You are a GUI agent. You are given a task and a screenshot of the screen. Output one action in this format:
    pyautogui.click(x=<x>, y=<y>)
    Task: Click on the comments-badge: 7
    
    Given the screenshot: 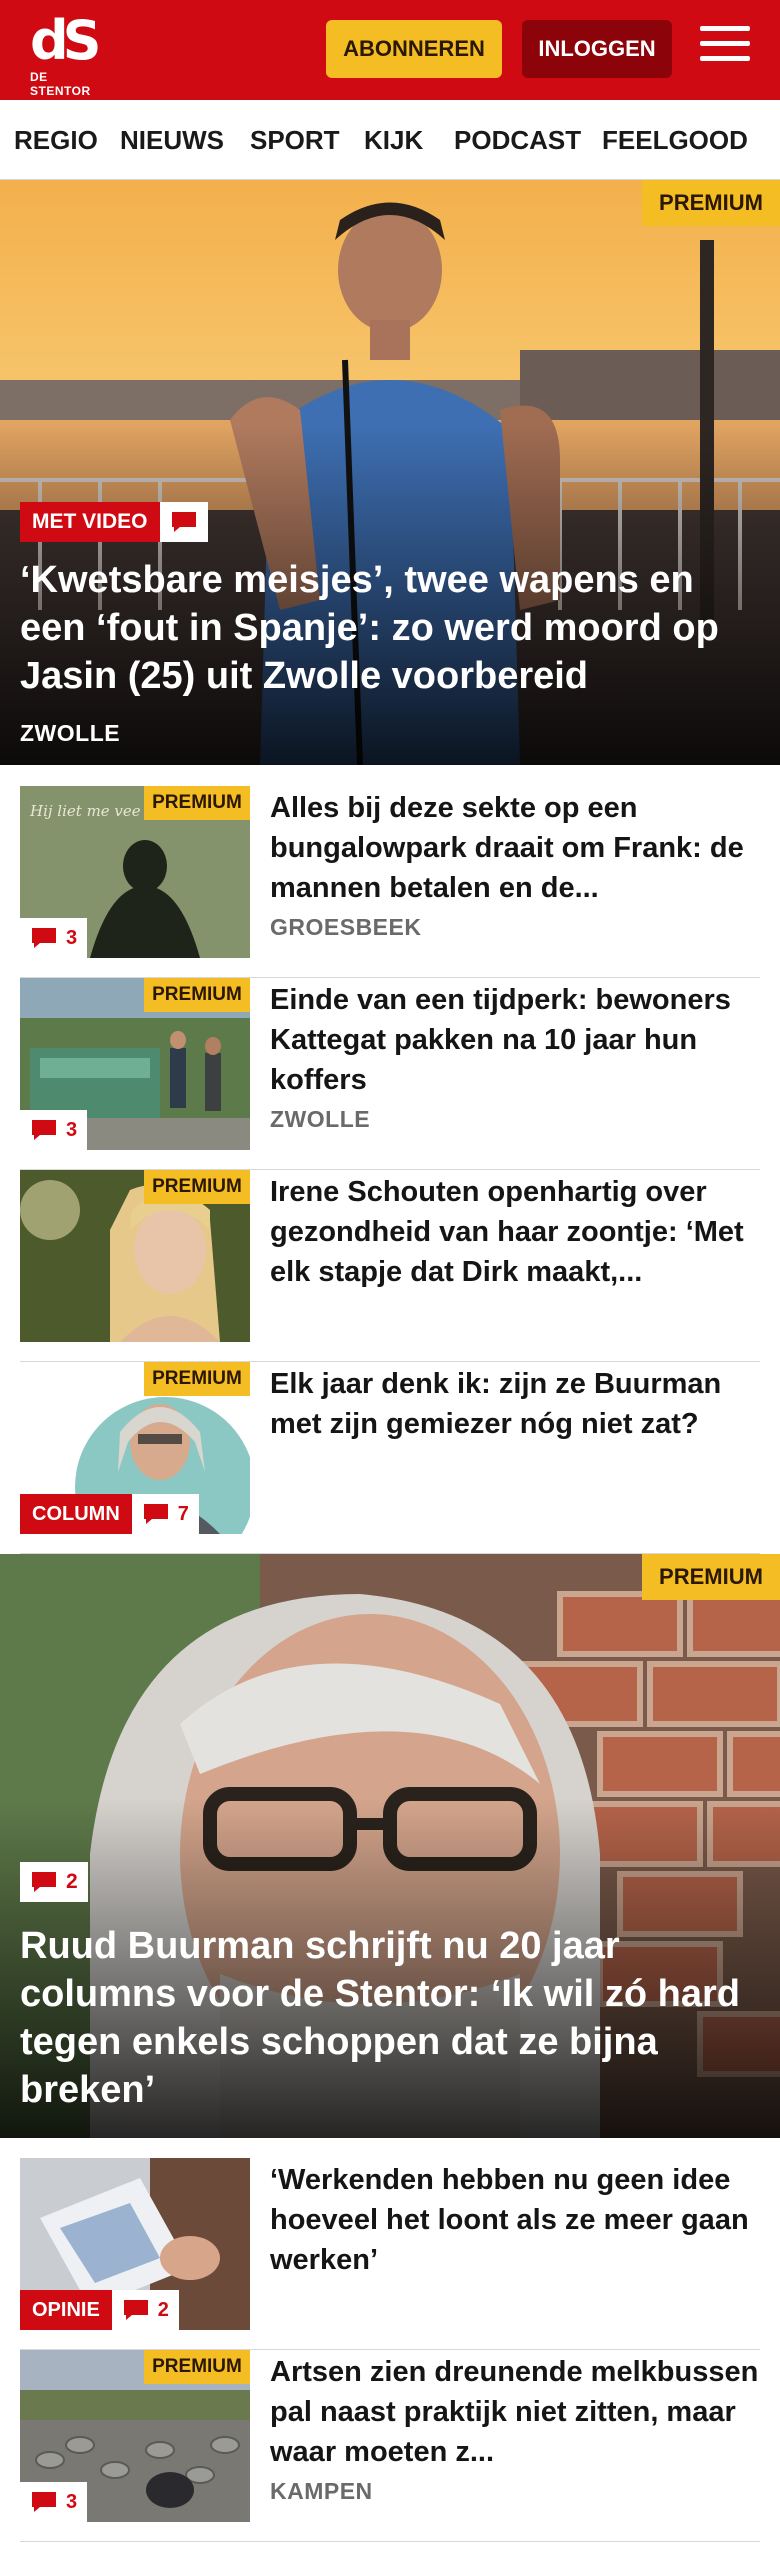 What is the action you would take?
    pyautogui.click(x=165, y=1514)
    